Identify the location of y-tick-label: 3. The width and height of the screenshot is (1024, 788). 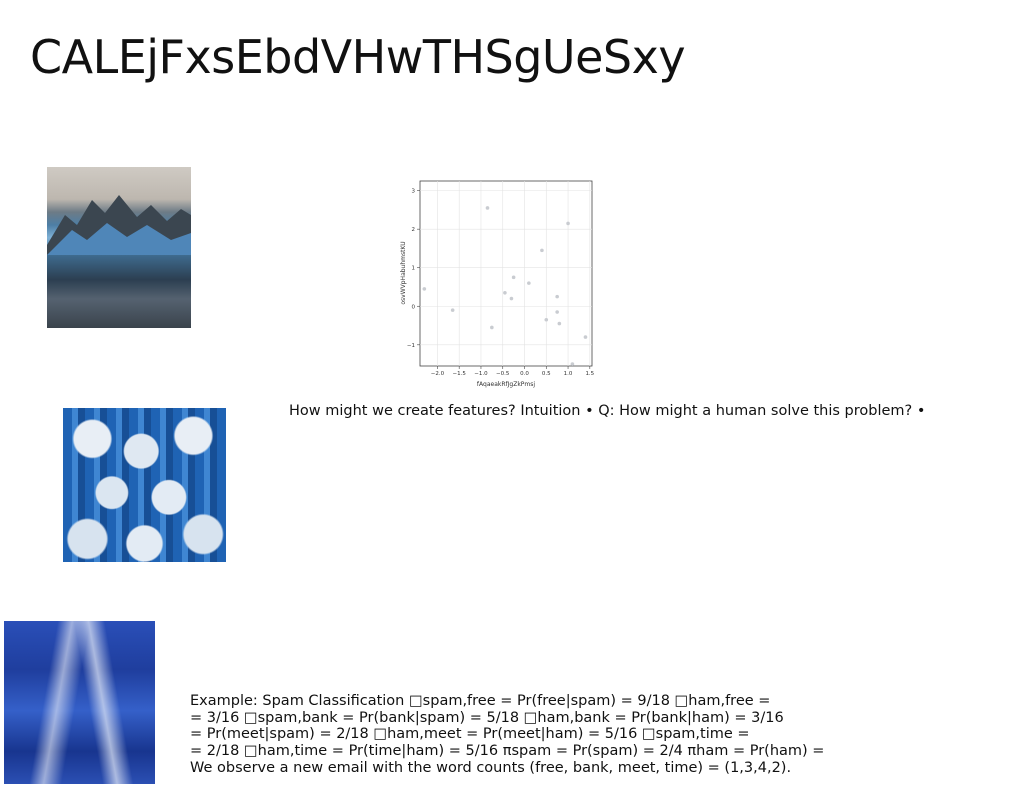
(414, 192).